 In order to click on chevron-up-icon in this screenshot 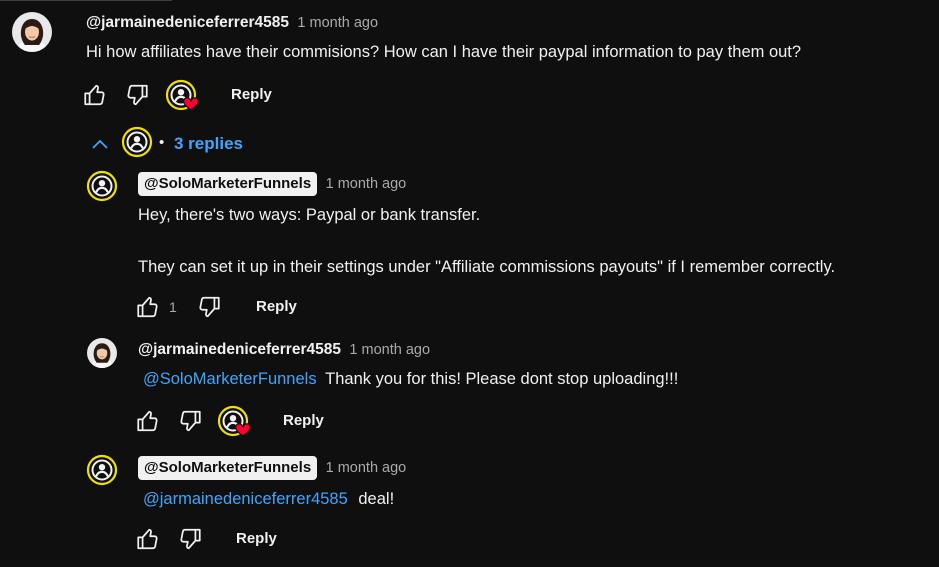, I will do `click(100, 144)`.